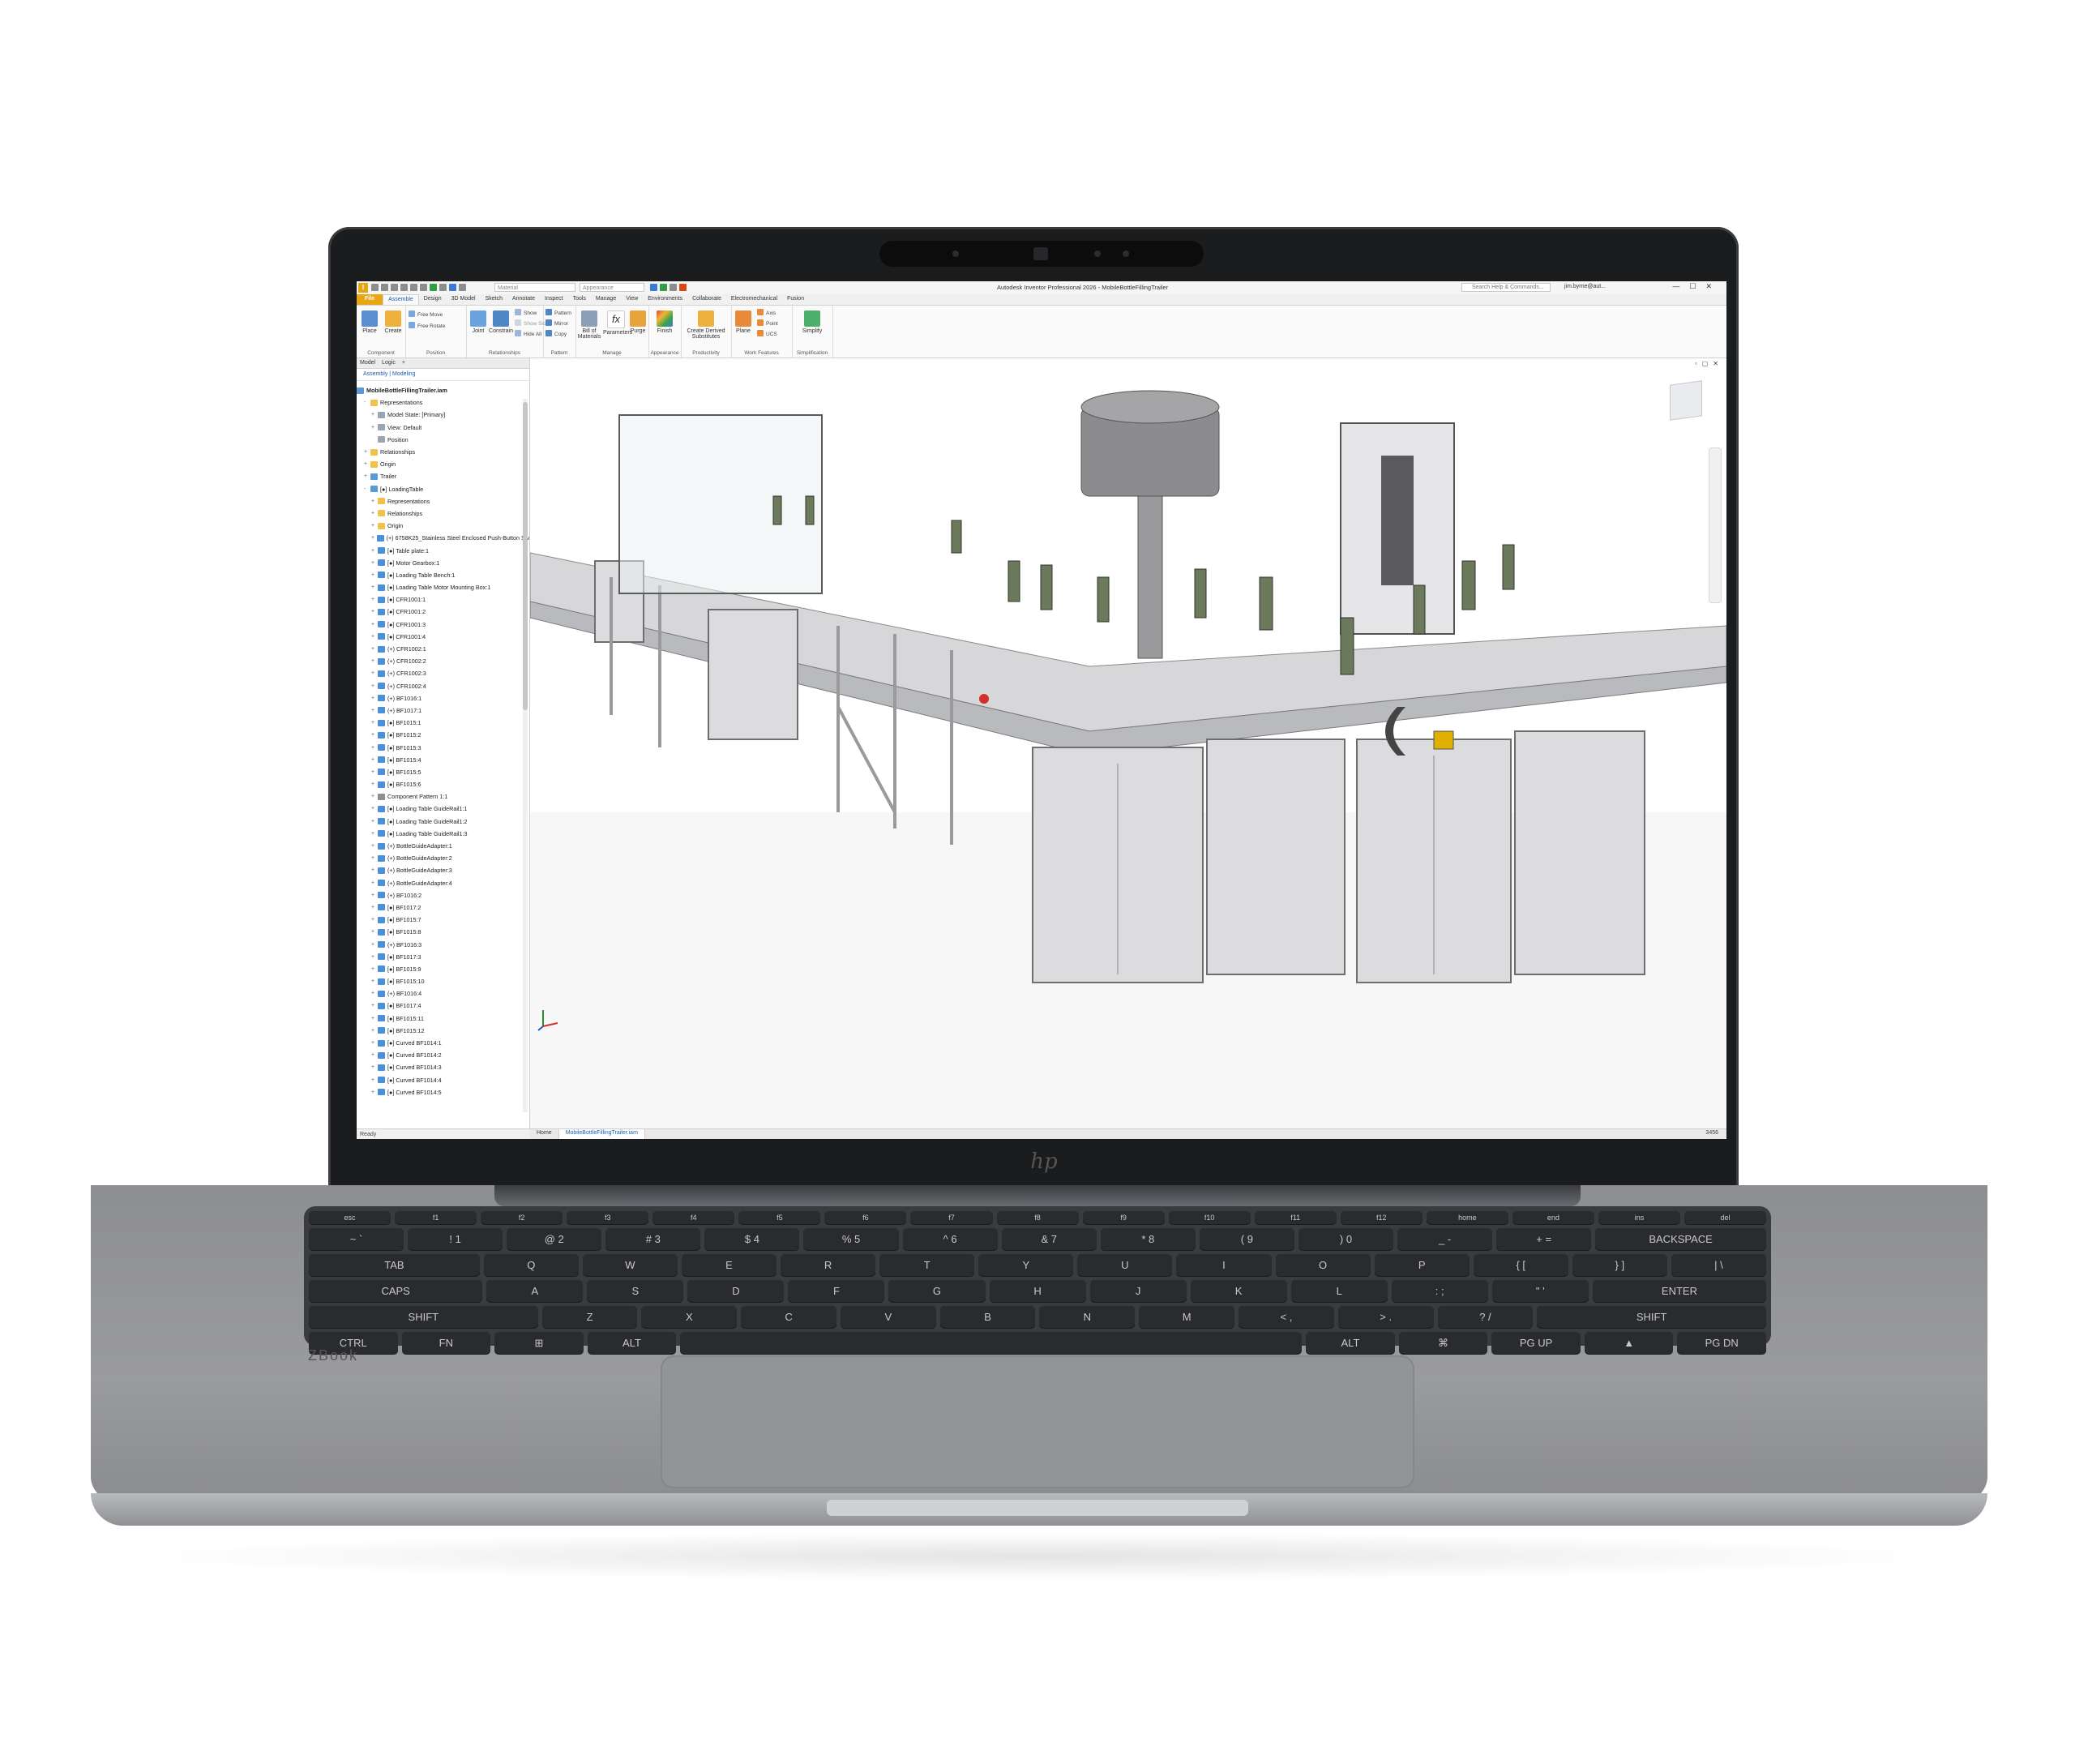 Image resolution: width=2075 pixels, height=1764 pixels. Describe the element at coordinates (539, 1343) in the screenshot. I see `key: ⊞` at that location.